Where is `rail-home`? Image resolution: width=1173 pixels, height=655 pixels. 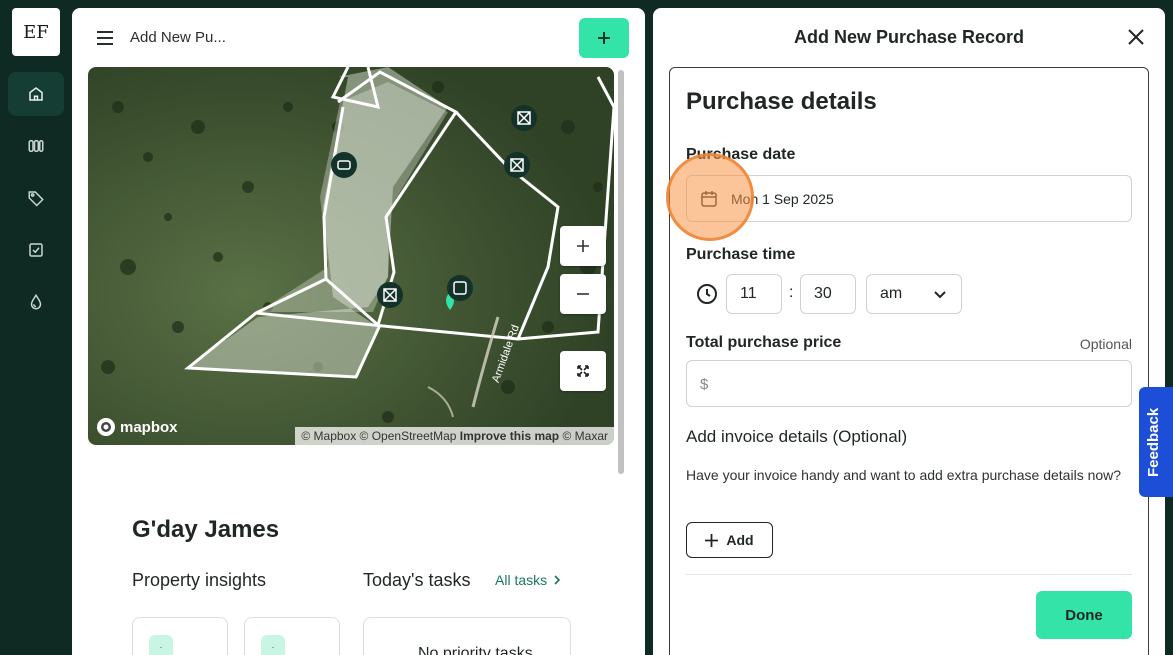 rail-home is located at coordinates (36, 94).